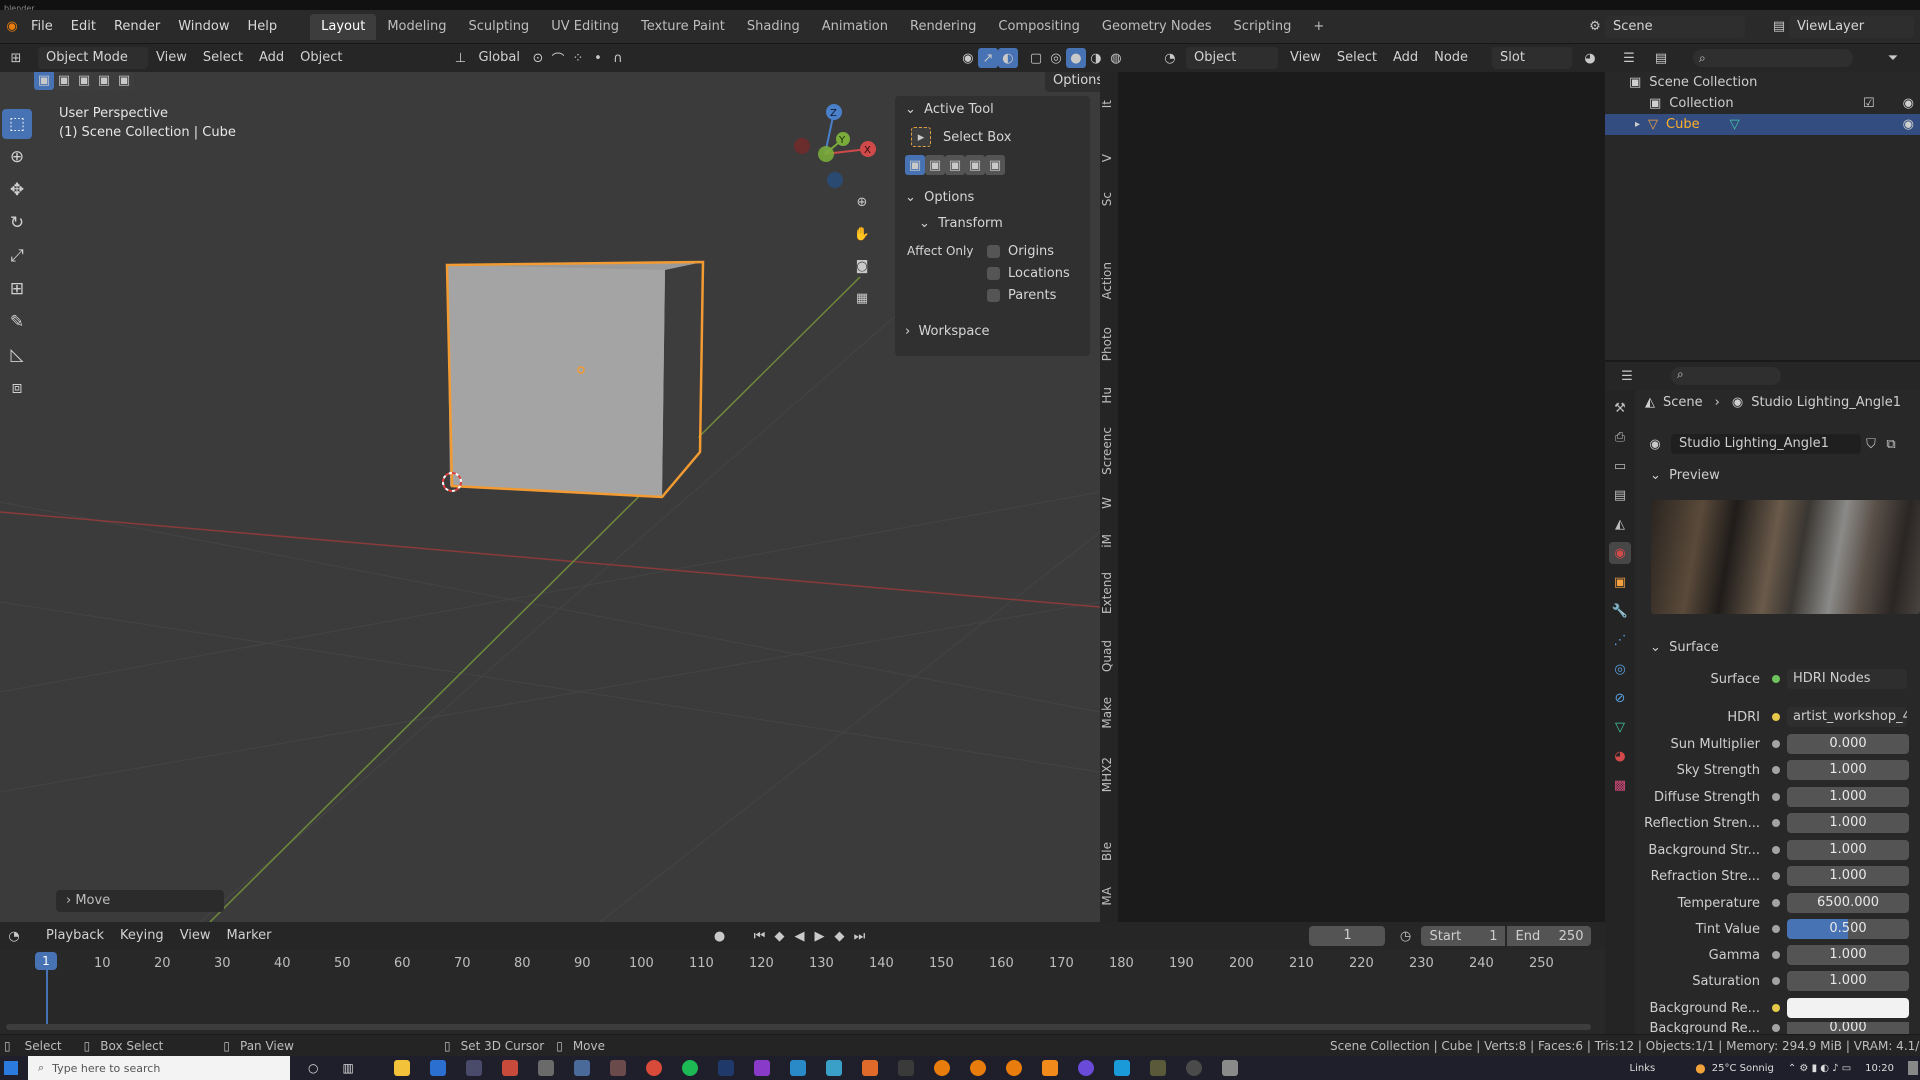 The height and width of the screenshot is (1080, 1920). I want to click on select-box-tool-icon: ⬚, so click(17, 124).